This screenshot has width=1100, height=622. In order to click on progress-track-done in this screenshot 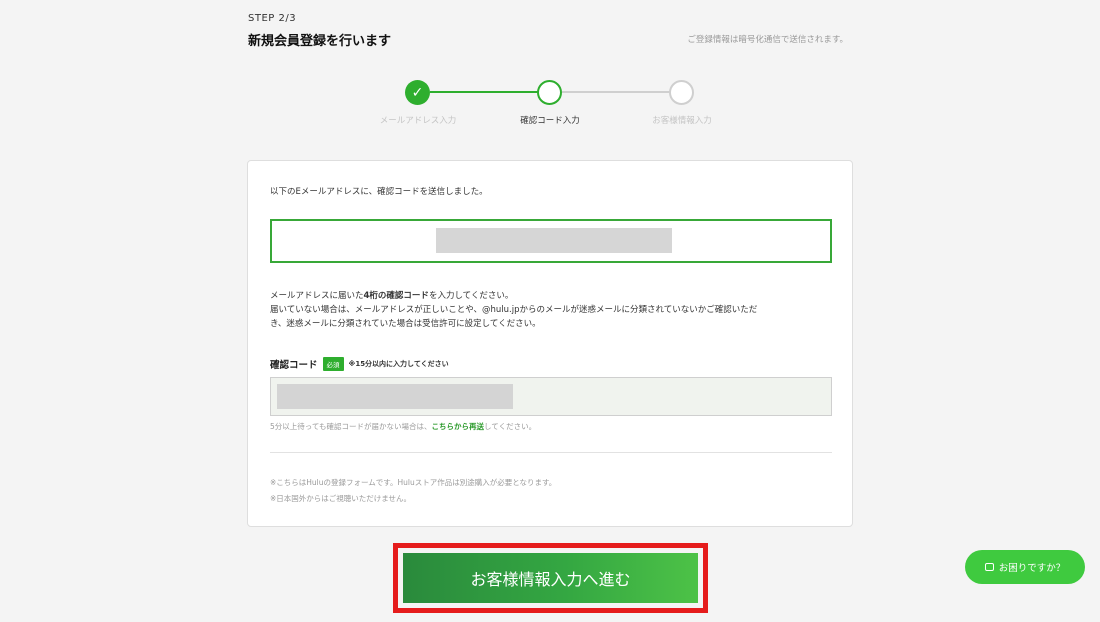, I will do `click(484, 92)`.